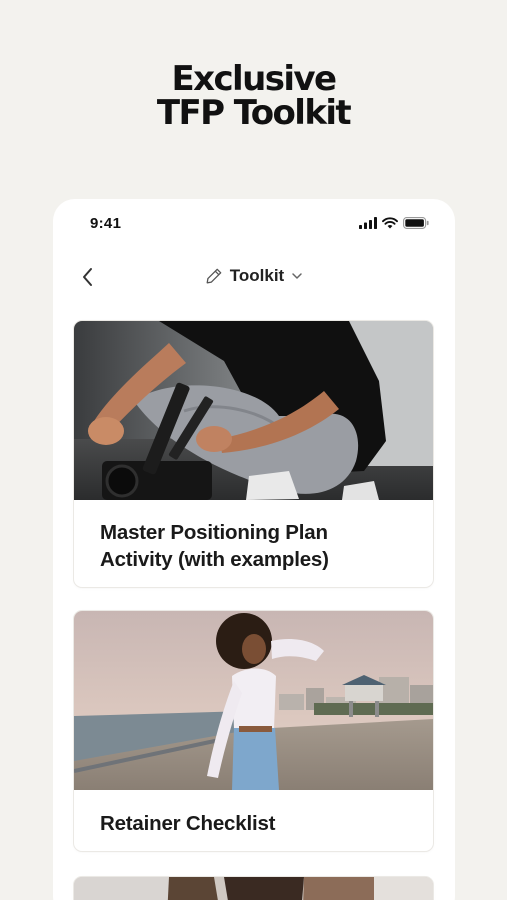 This screenshot has width=507, height=900. I want to click on status-time: 9:41, so click(106, 223).